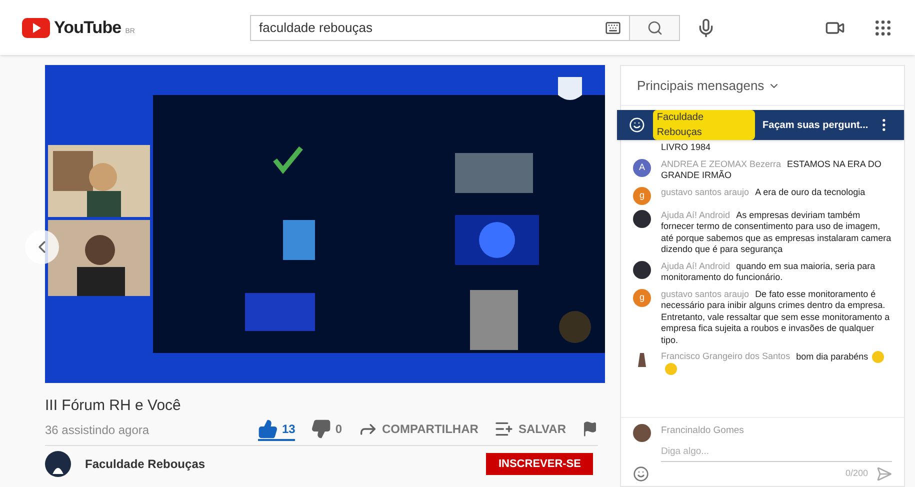  Describe the element at coordinates (42, 247) in the screenshot. I see `previous-arrow-button` at that location.